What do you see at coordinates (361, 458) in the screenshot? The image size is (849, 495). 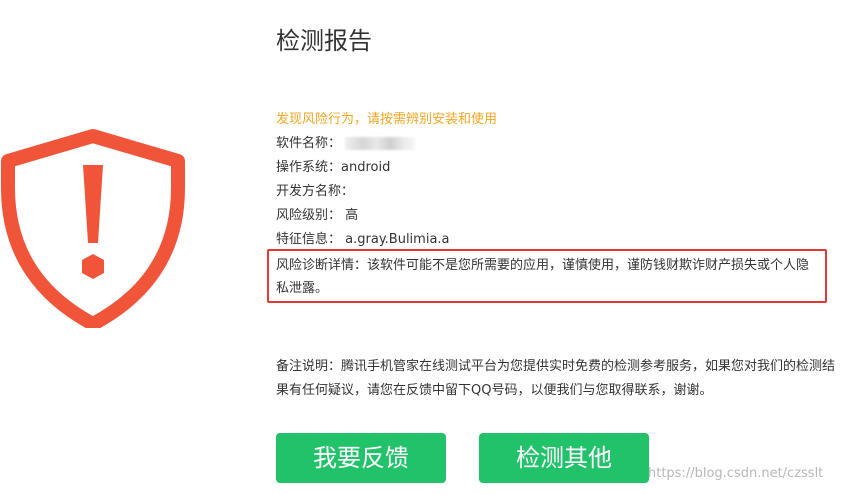 I see `feedback-button: 我要反馈` at bounding box center [361, 458].